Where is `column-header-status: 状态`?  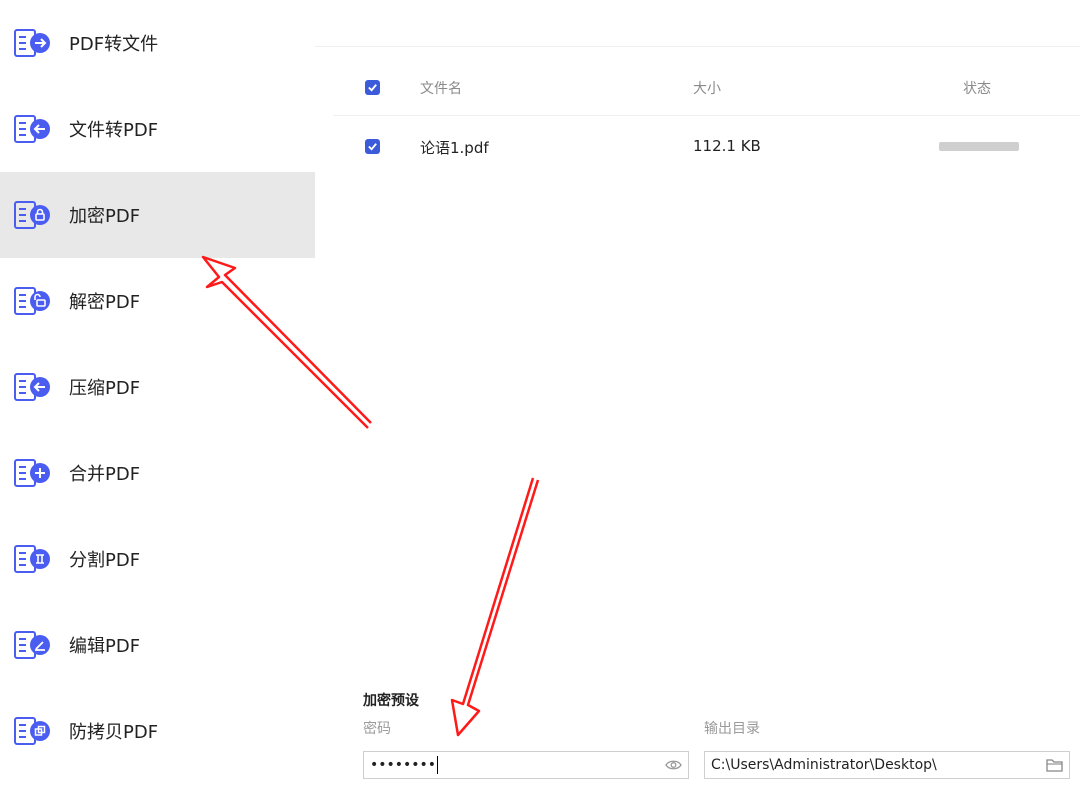
column-header-status: 状态 is located at coordinates (977, 88).